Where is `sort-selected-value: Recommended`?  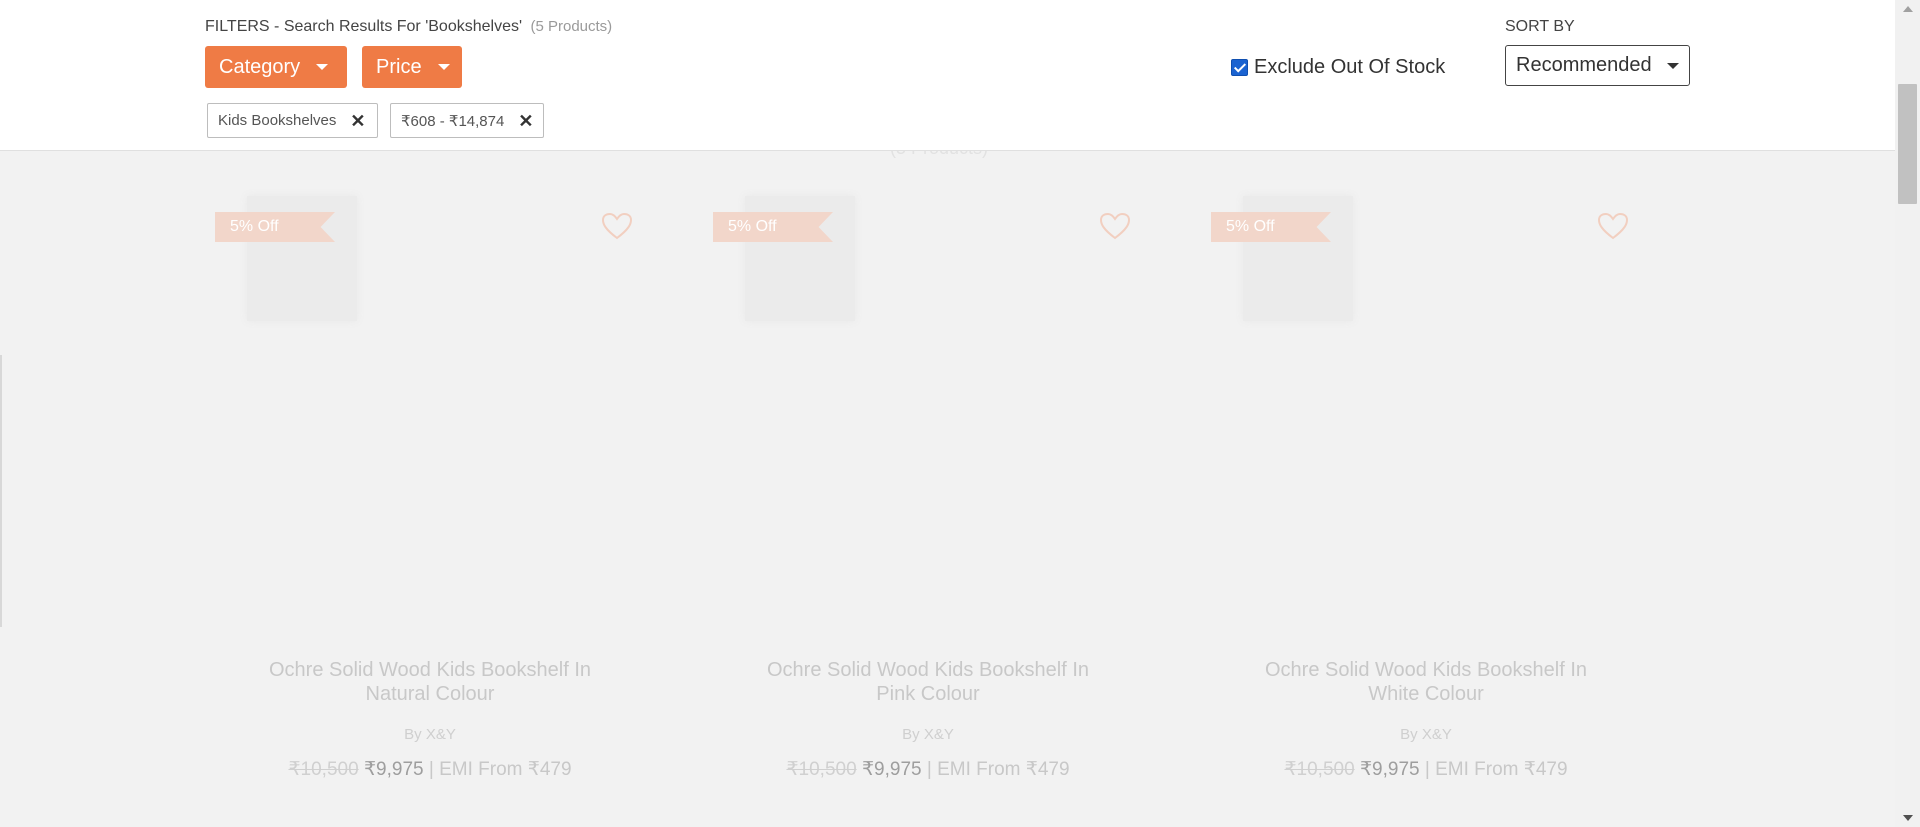 sort-selected-value: Recommended is located at coordinates (1584, 65).